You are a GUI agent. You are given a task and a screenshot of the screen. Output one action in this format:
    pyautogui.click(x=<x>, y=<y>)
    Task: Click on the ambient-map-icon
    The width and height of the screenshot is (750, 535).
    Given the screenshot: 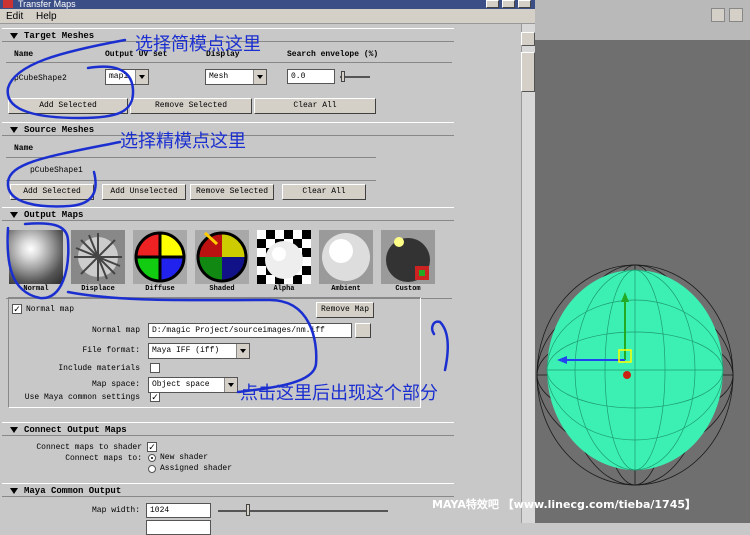 What is the action you would take?
    pyautogui.click(x=346, y=257)
    